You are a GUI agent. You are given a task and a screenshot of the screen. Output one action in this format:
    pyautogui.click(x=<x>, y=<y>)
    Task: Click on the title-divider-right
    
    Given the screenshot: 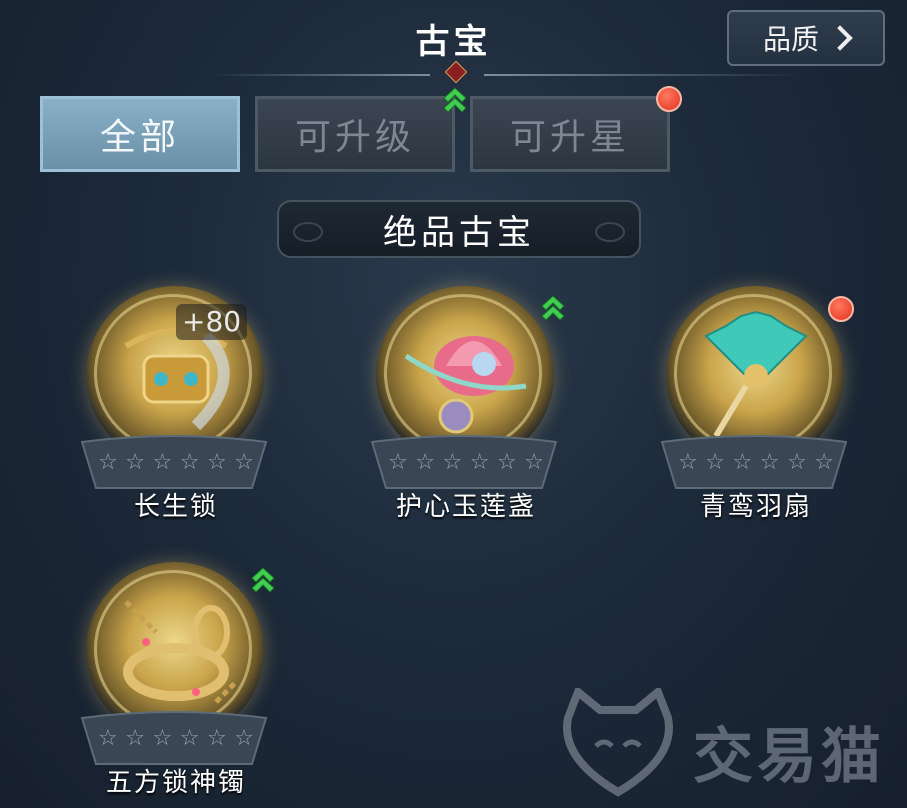 What is the action you would take?
    pyautogui.click(x=644, y=75)
    